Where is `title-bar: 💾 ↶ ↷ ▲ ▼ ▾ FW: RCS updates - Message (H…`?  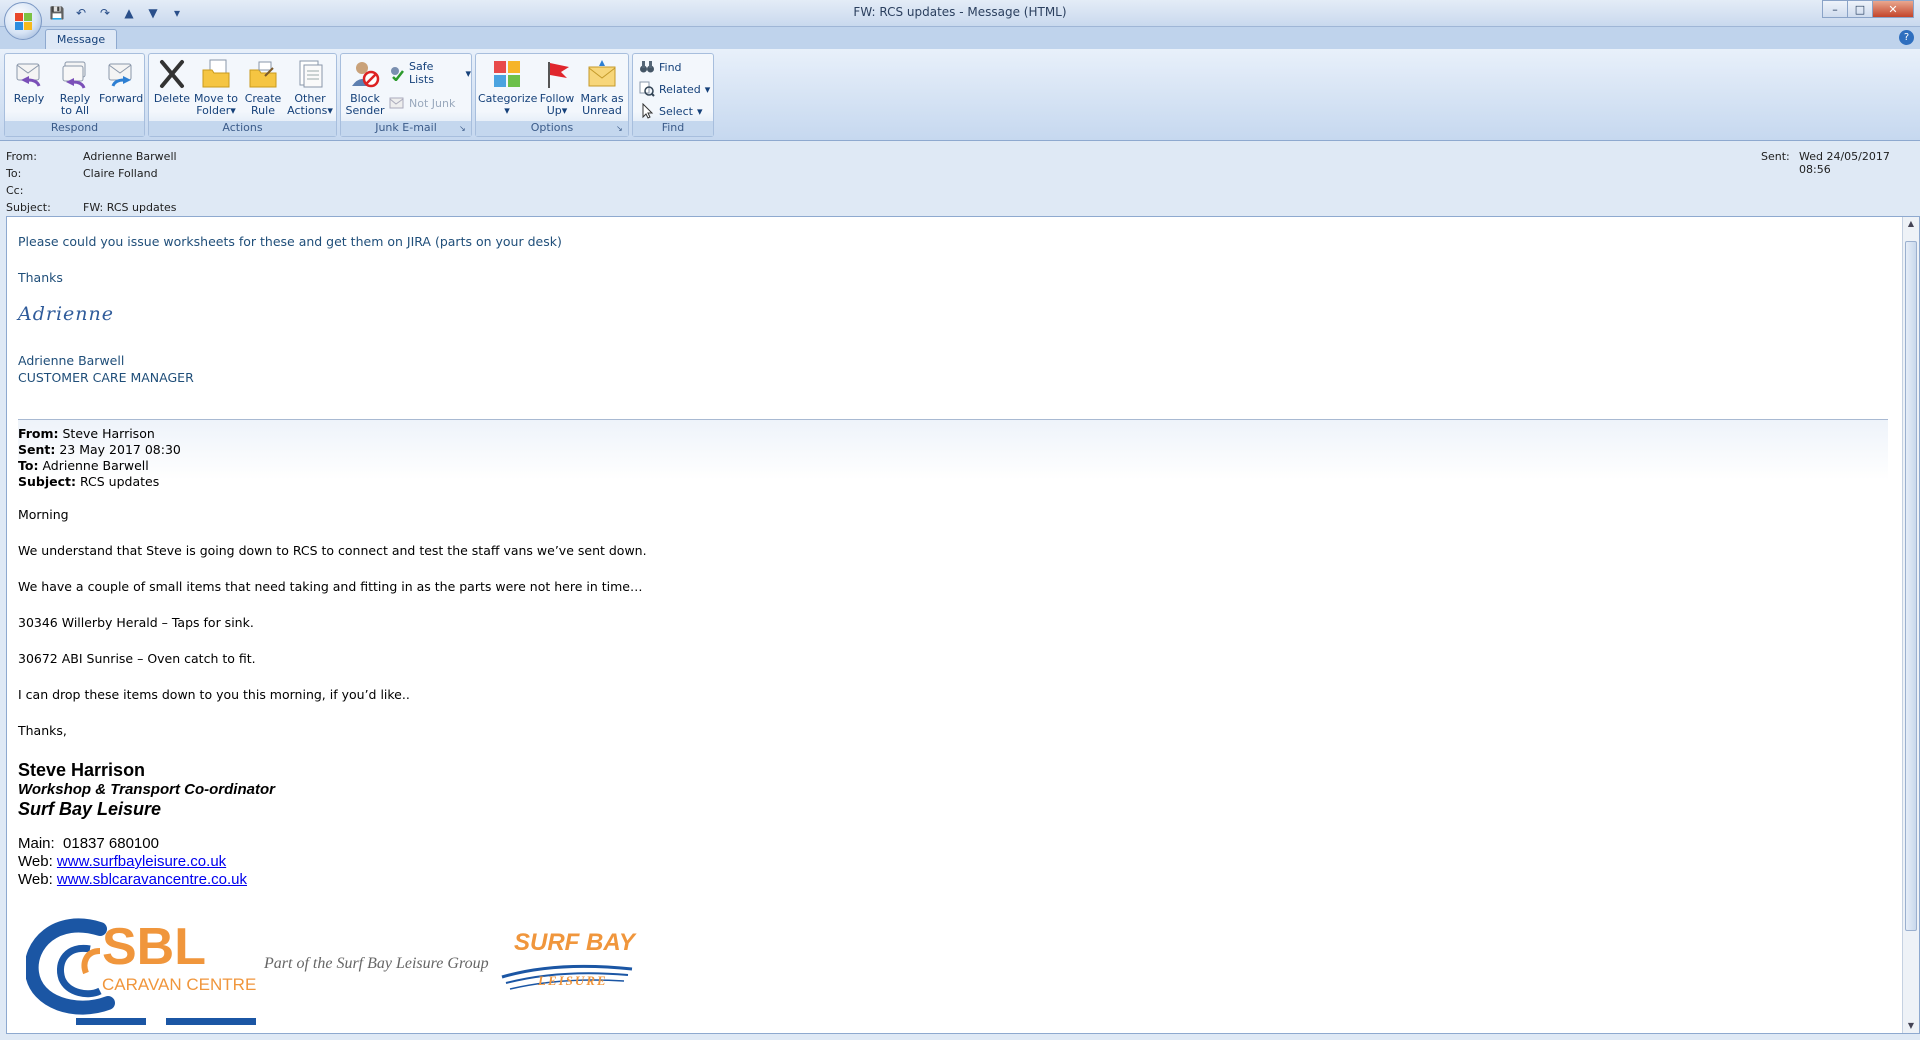 title-bar: 💾 ↶ ↷ ▲ ▼ ▾ FW: RCS updates - Message (H… is located at coordinates (960, 13).